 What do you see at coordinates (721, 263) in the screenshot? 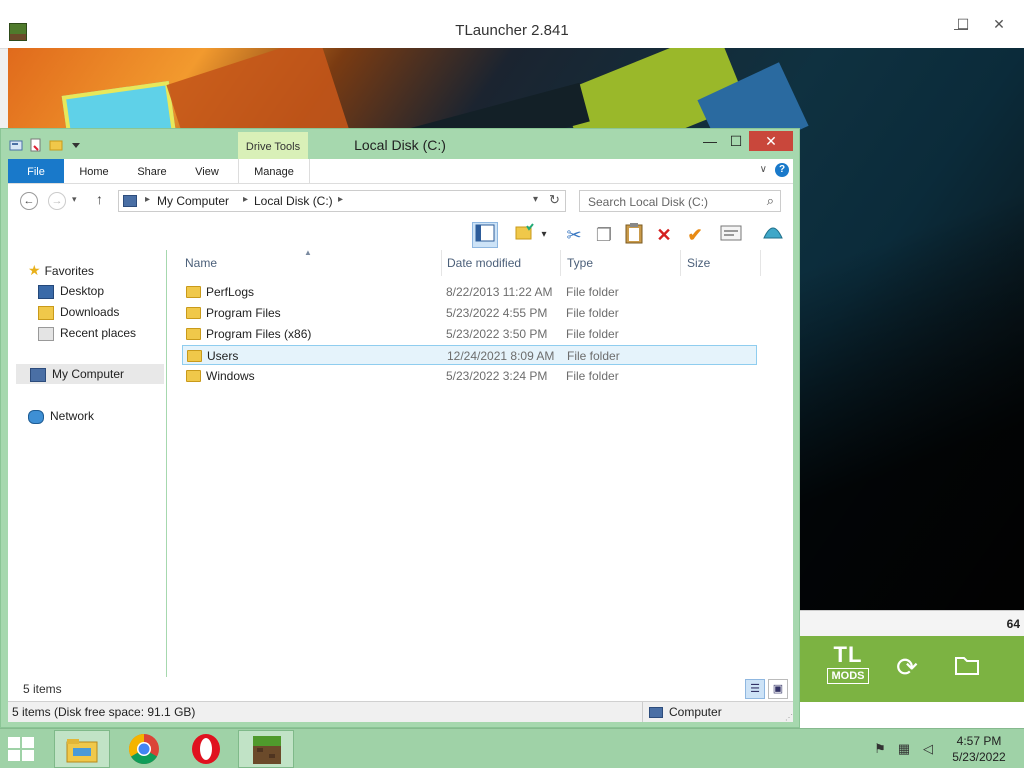
I see `column-header-size: Size` at bounding box center [721, 263].